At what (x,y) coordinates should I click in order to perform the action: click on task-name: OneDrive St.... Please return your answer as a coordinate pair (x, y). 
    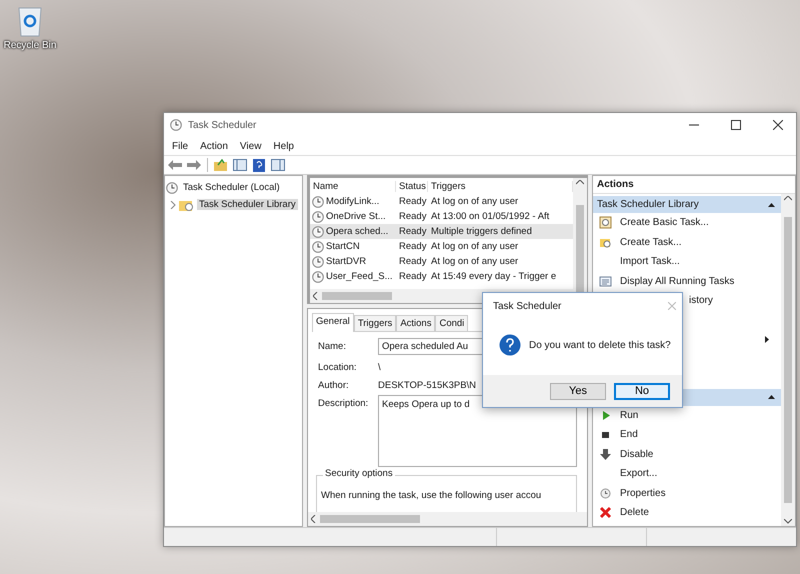
    Looking at the image, I should click on (356, 216).